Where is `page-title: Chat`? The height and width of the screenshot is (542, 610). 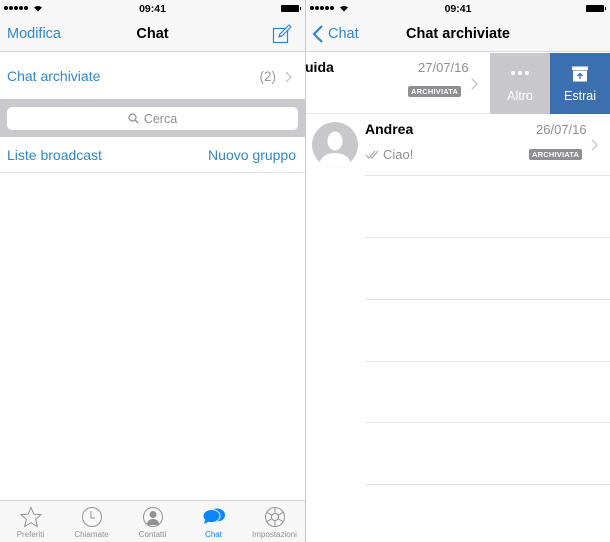 page-title: Chat is located at coordinates (152, 34).